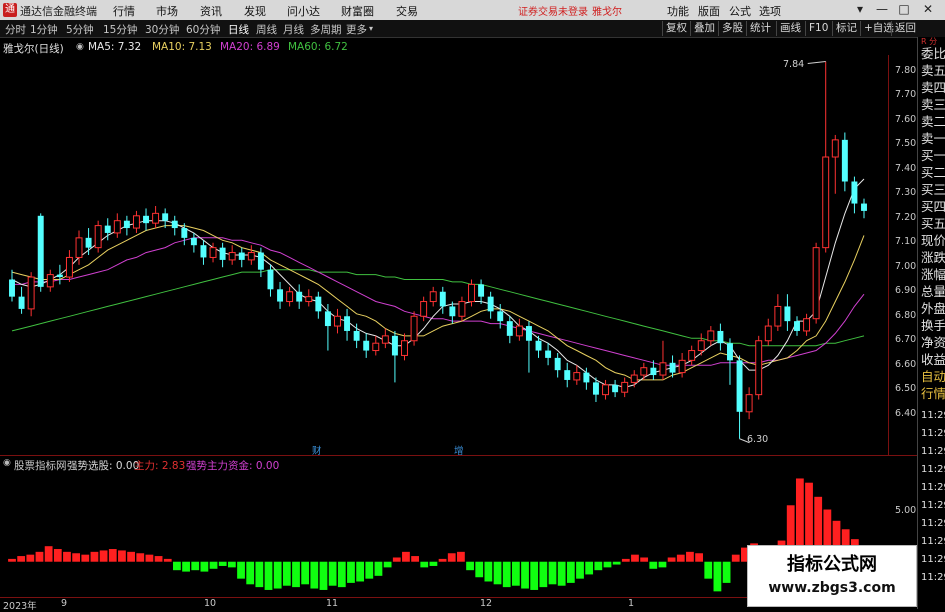 The height and width of the screenshot is (612, 945). I want to click on menu-xuanxiang: 选项, so click(770, 11).